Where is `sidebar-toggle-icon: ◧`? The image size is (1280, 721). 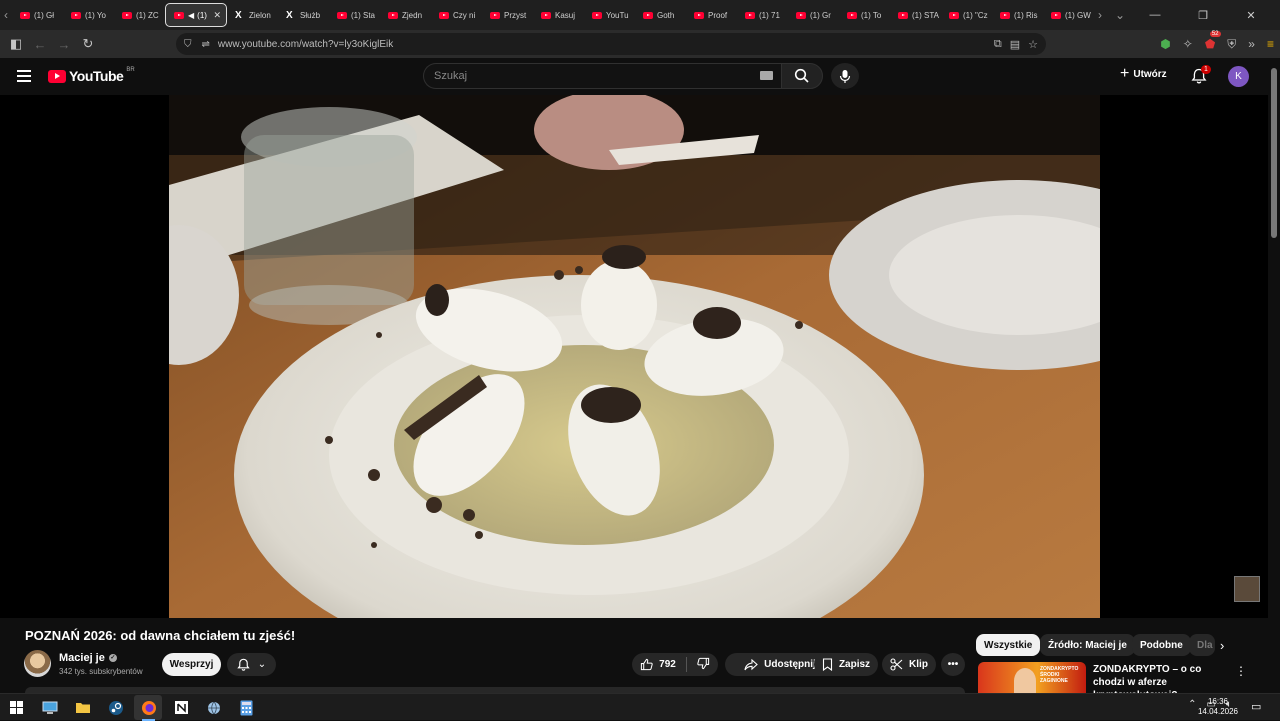
sidebar-toggle-icon: ◧ is located at coordinates (16, 44).